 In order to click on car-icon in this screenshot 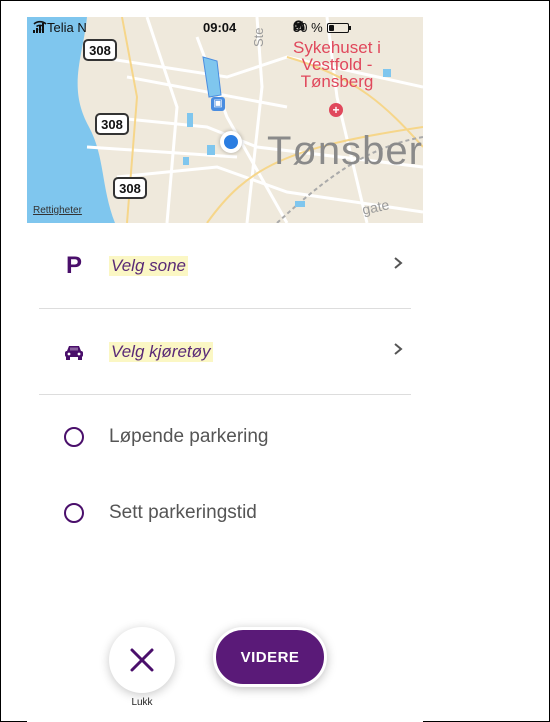, I will do `click(74, 352)`.